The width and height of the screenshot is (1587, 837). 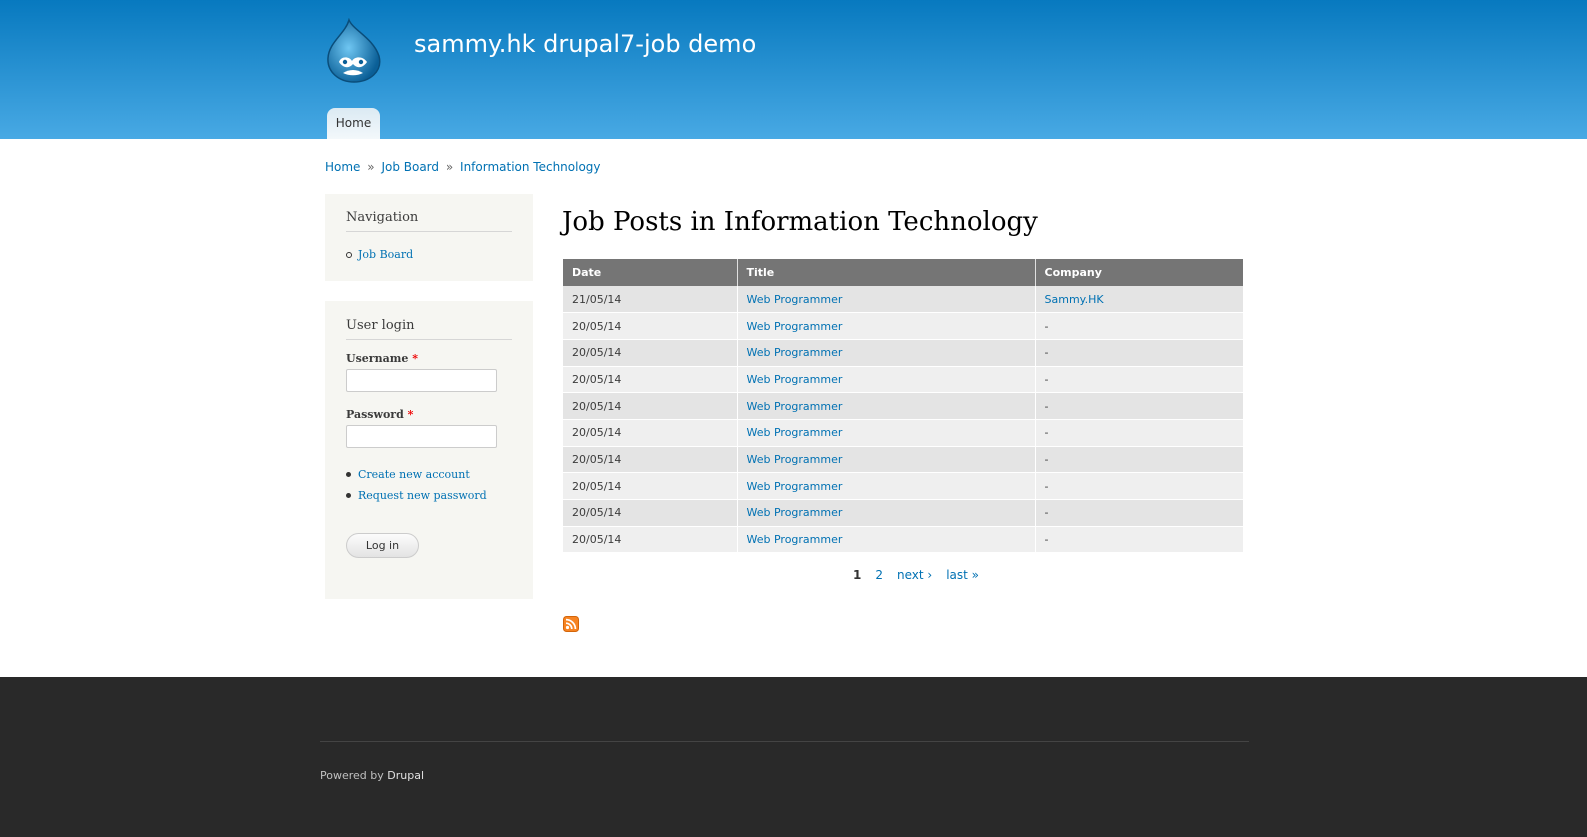 I want to click on password-label: Password *, so click(x=379, y=414).